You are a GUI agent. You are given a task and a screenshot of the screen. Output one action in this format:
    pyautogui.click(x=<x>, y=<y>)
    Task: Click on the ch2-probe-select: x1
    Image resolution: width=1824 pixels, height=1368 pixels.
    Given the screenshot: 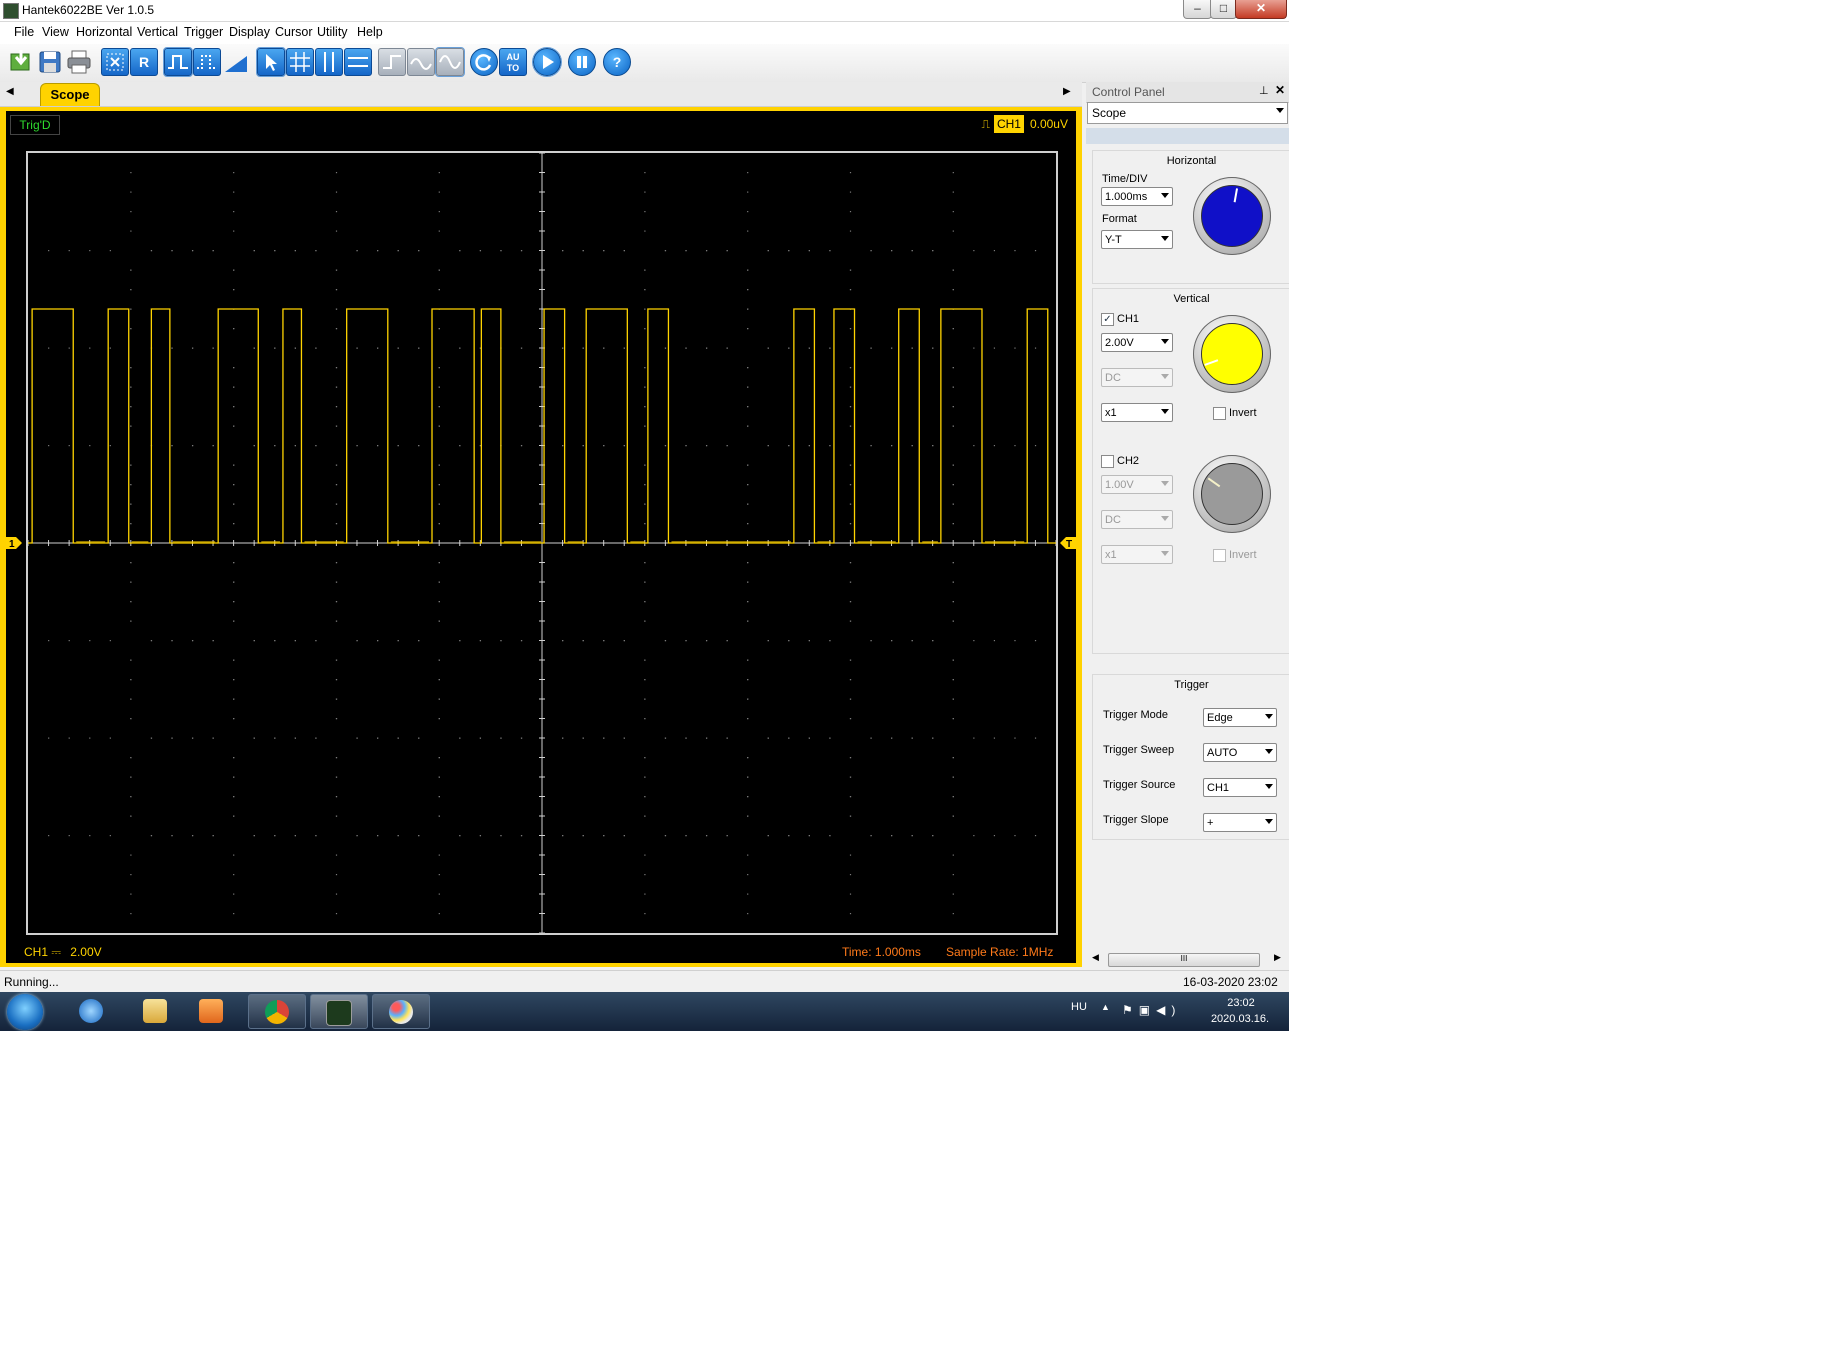 What is the action you would take?
    pyautogui.click(x=1137, y=554)
    